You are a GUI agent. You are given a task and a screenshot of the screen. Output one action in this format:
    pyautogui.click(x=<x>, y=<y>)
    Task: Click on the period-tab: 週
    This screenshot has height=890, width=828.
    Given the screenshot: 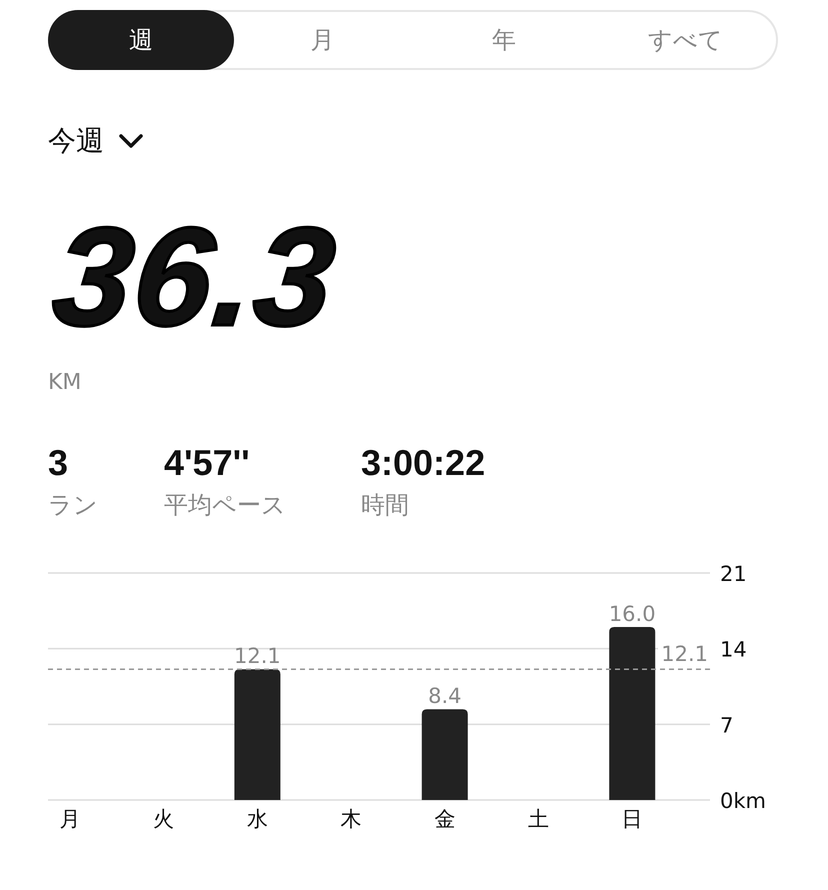 What is the action you would take?
    pyautogui.click(x=141, y=40)
    